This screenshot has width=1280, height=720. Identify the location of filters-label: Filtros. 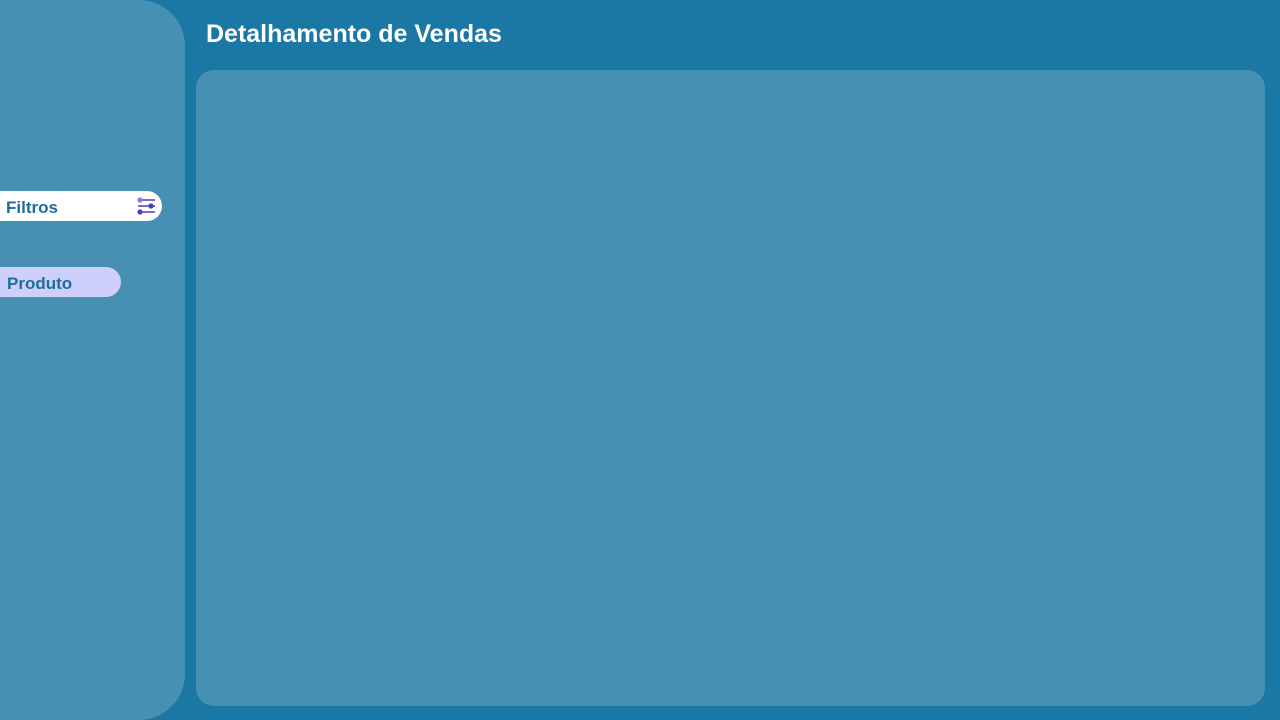
(32, 207).